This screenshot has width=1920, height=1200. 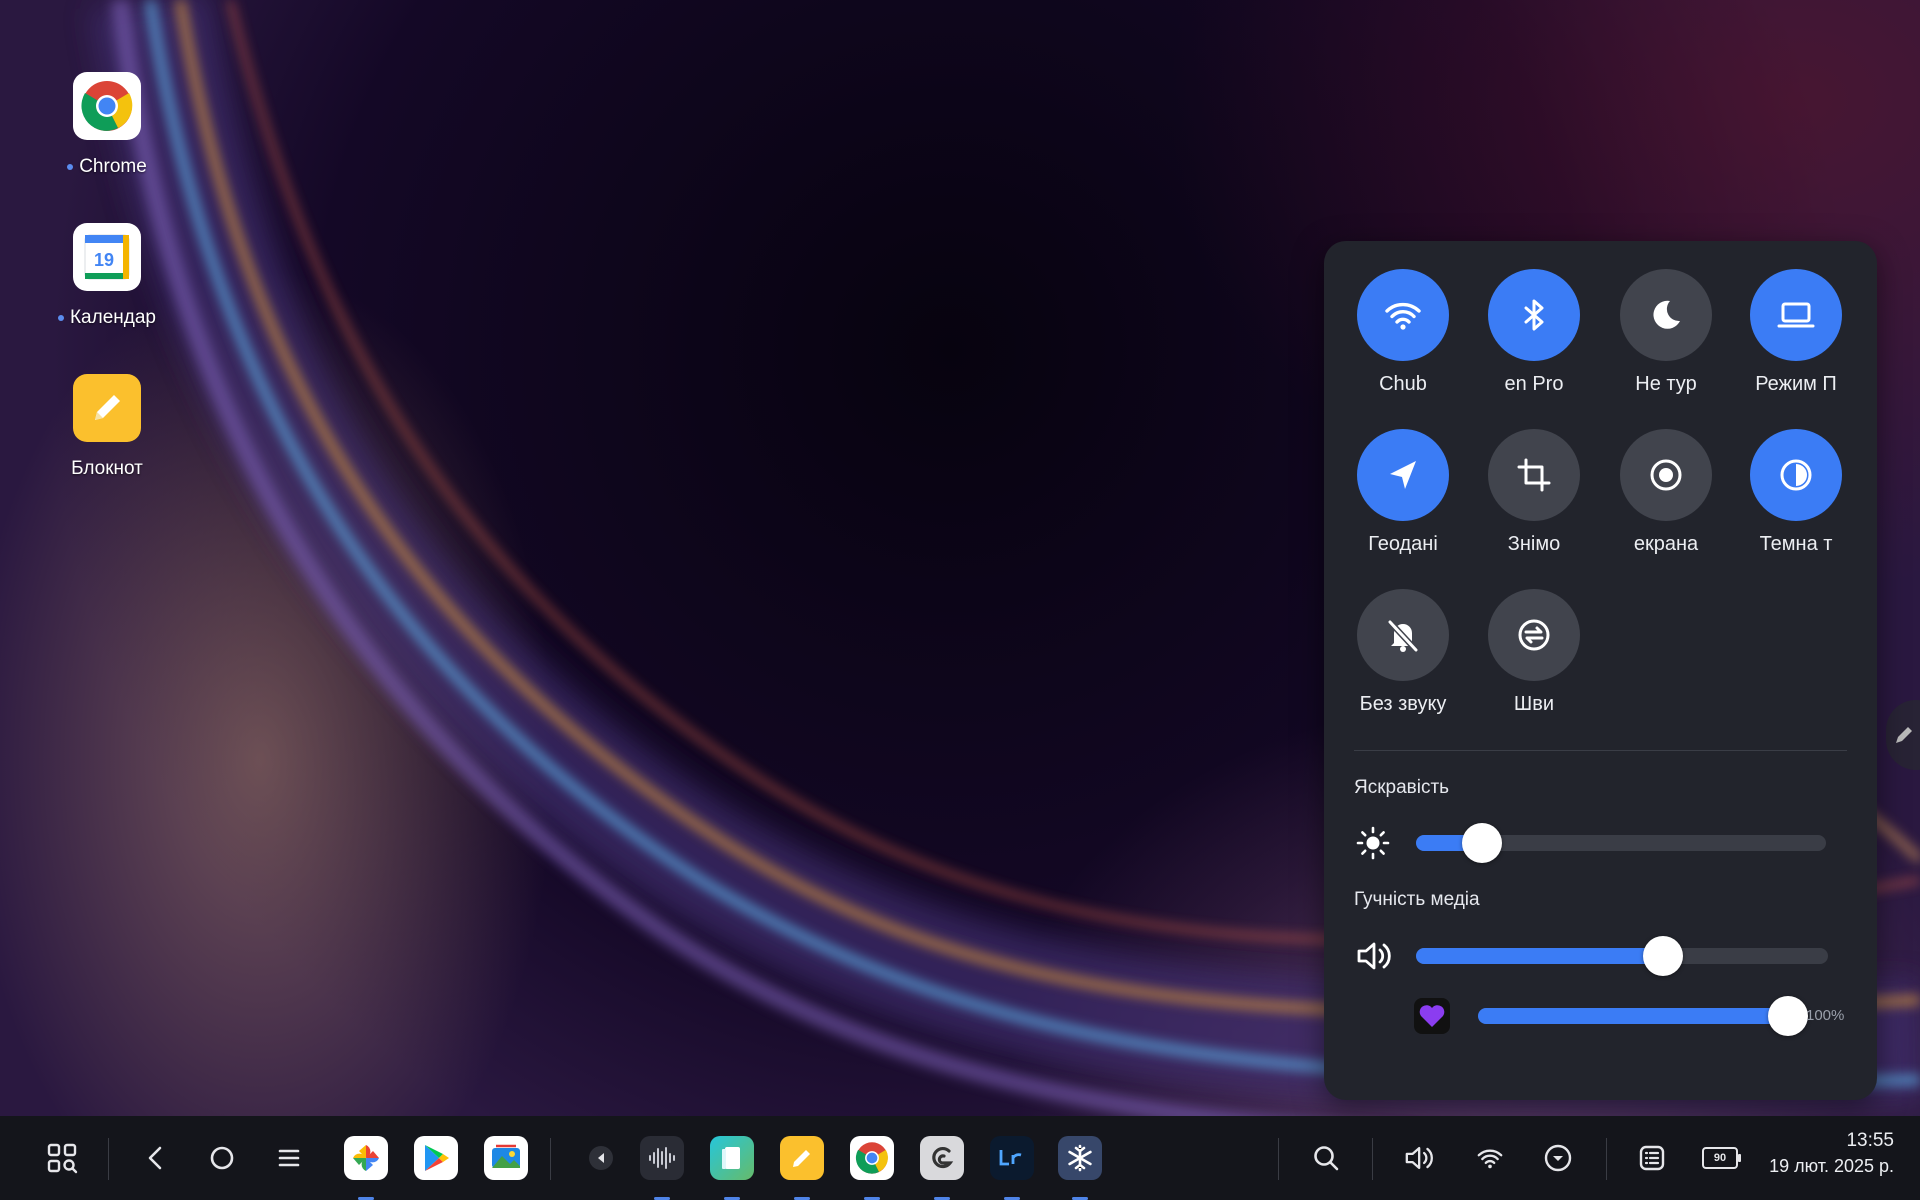 I want to click on tile-pc-mode-toggle, so click(x=1796, y=315).